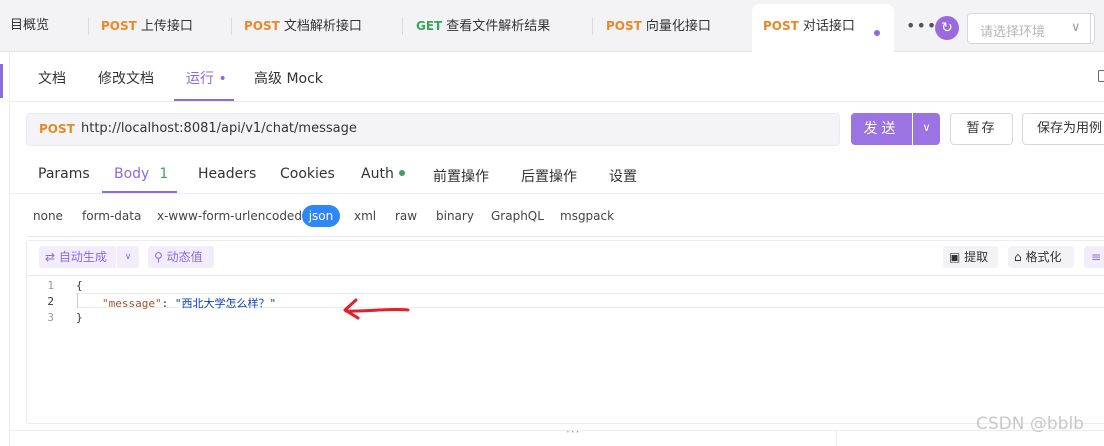 This screenshot has width=1104, height=446. I want to click on format-button: ⌂ 格式化, so click(1041, 257).